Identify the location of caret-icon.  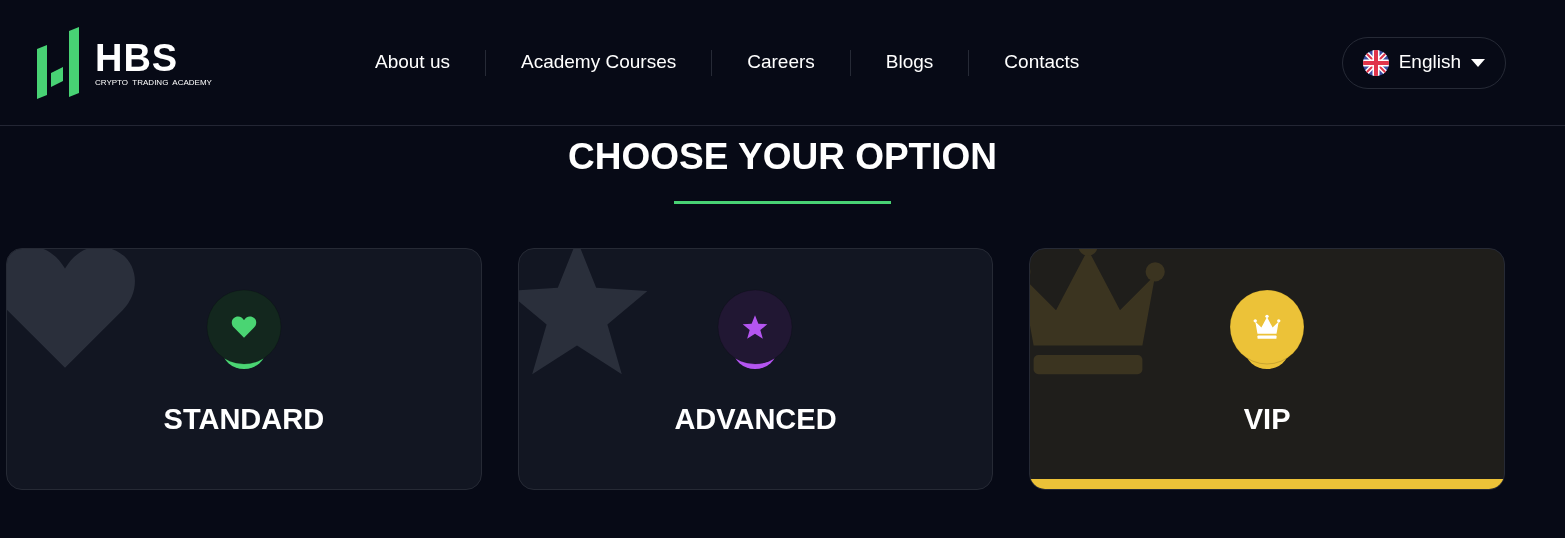
(1478, 62).